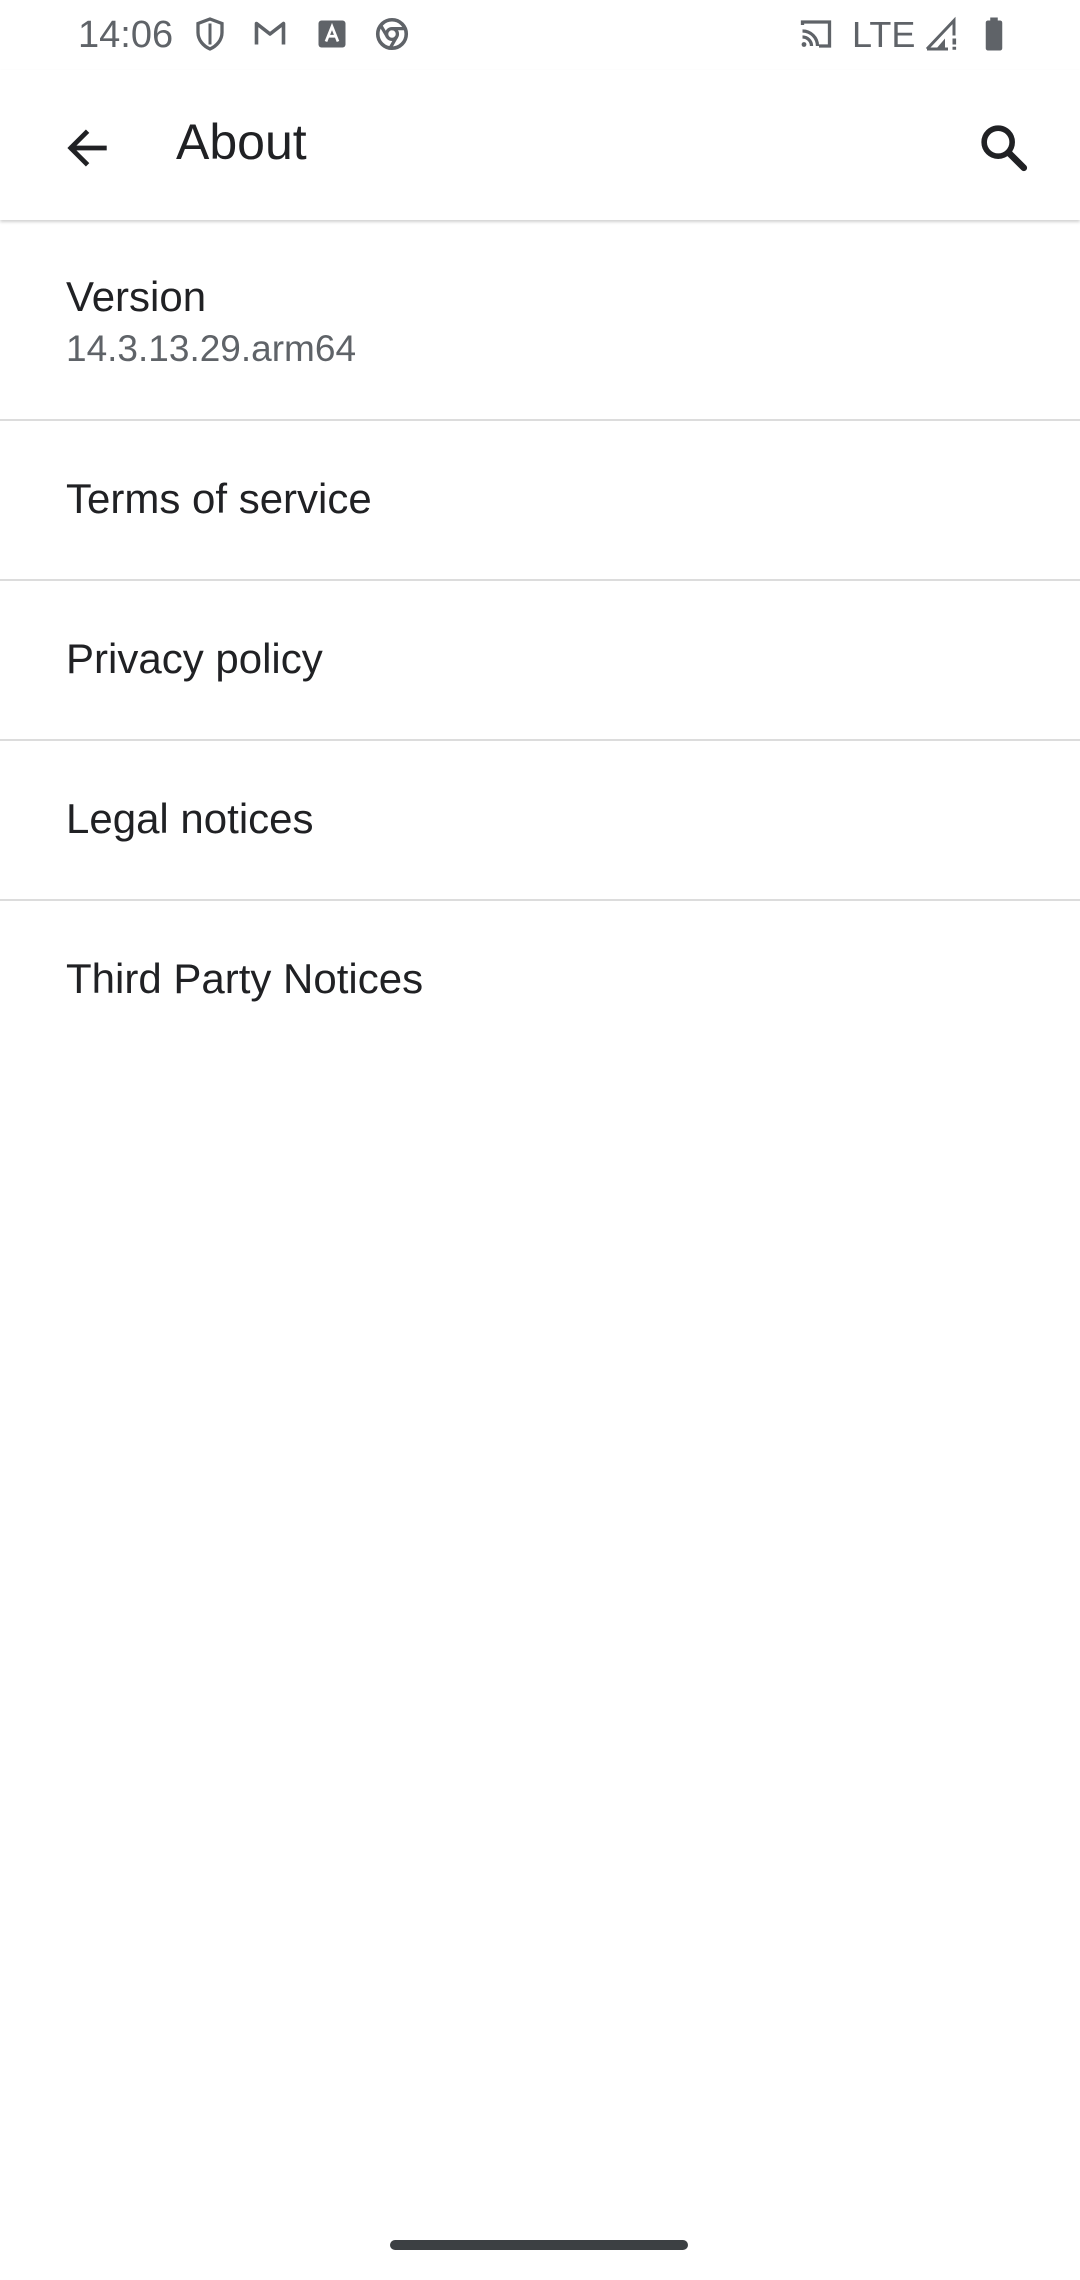  I want to click on page-title: About, so click(241, 142).